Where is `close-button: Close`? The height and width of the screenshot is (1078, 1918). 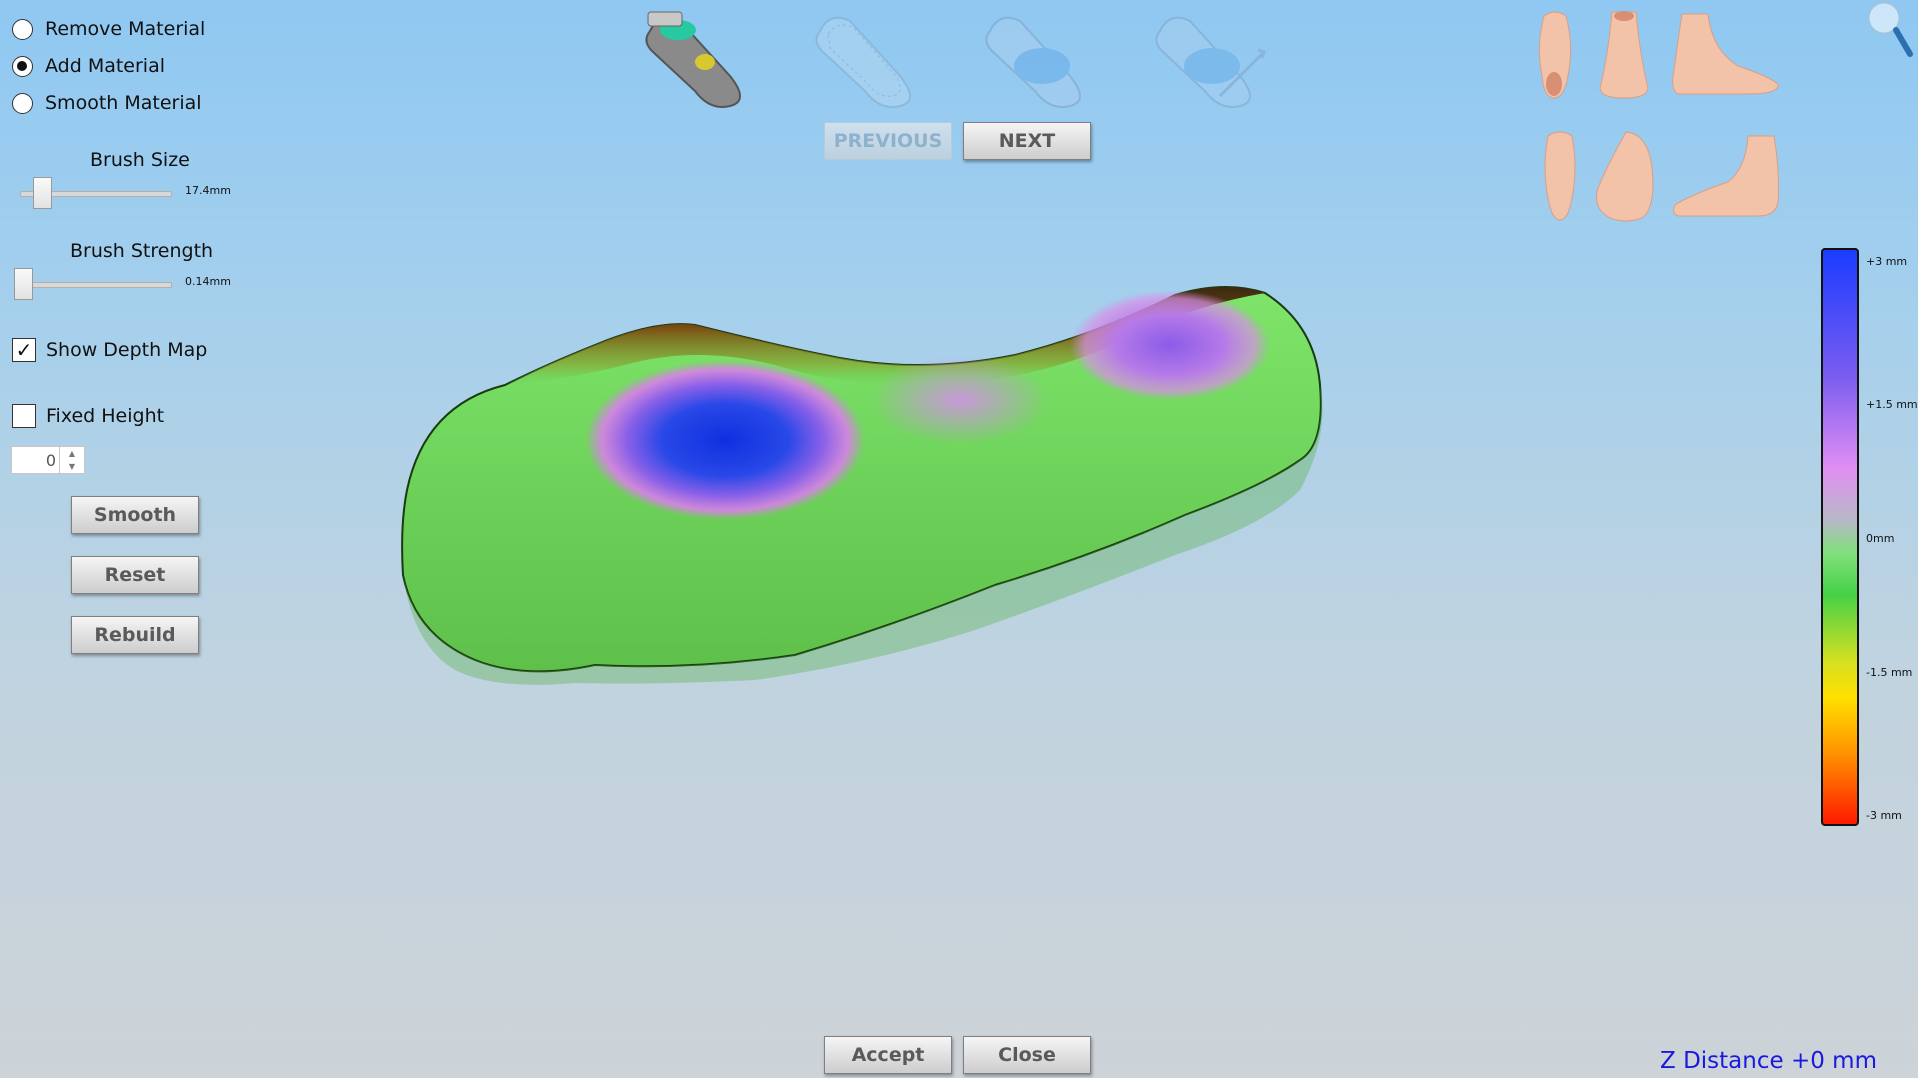
close-button: Close is located at coordinates (1027, 1055).